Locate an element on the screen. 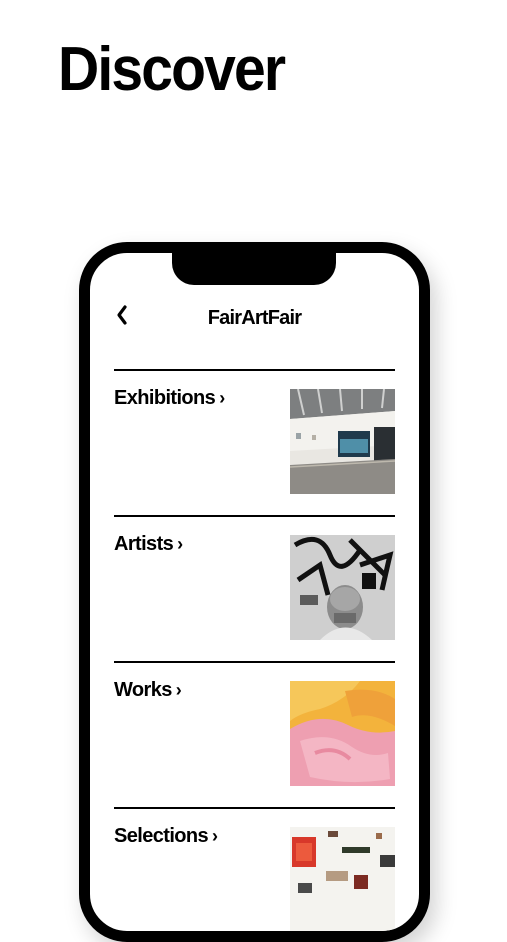 This screenshot has height=942, width=507. phone-notch is located at coordinates (254, 269).